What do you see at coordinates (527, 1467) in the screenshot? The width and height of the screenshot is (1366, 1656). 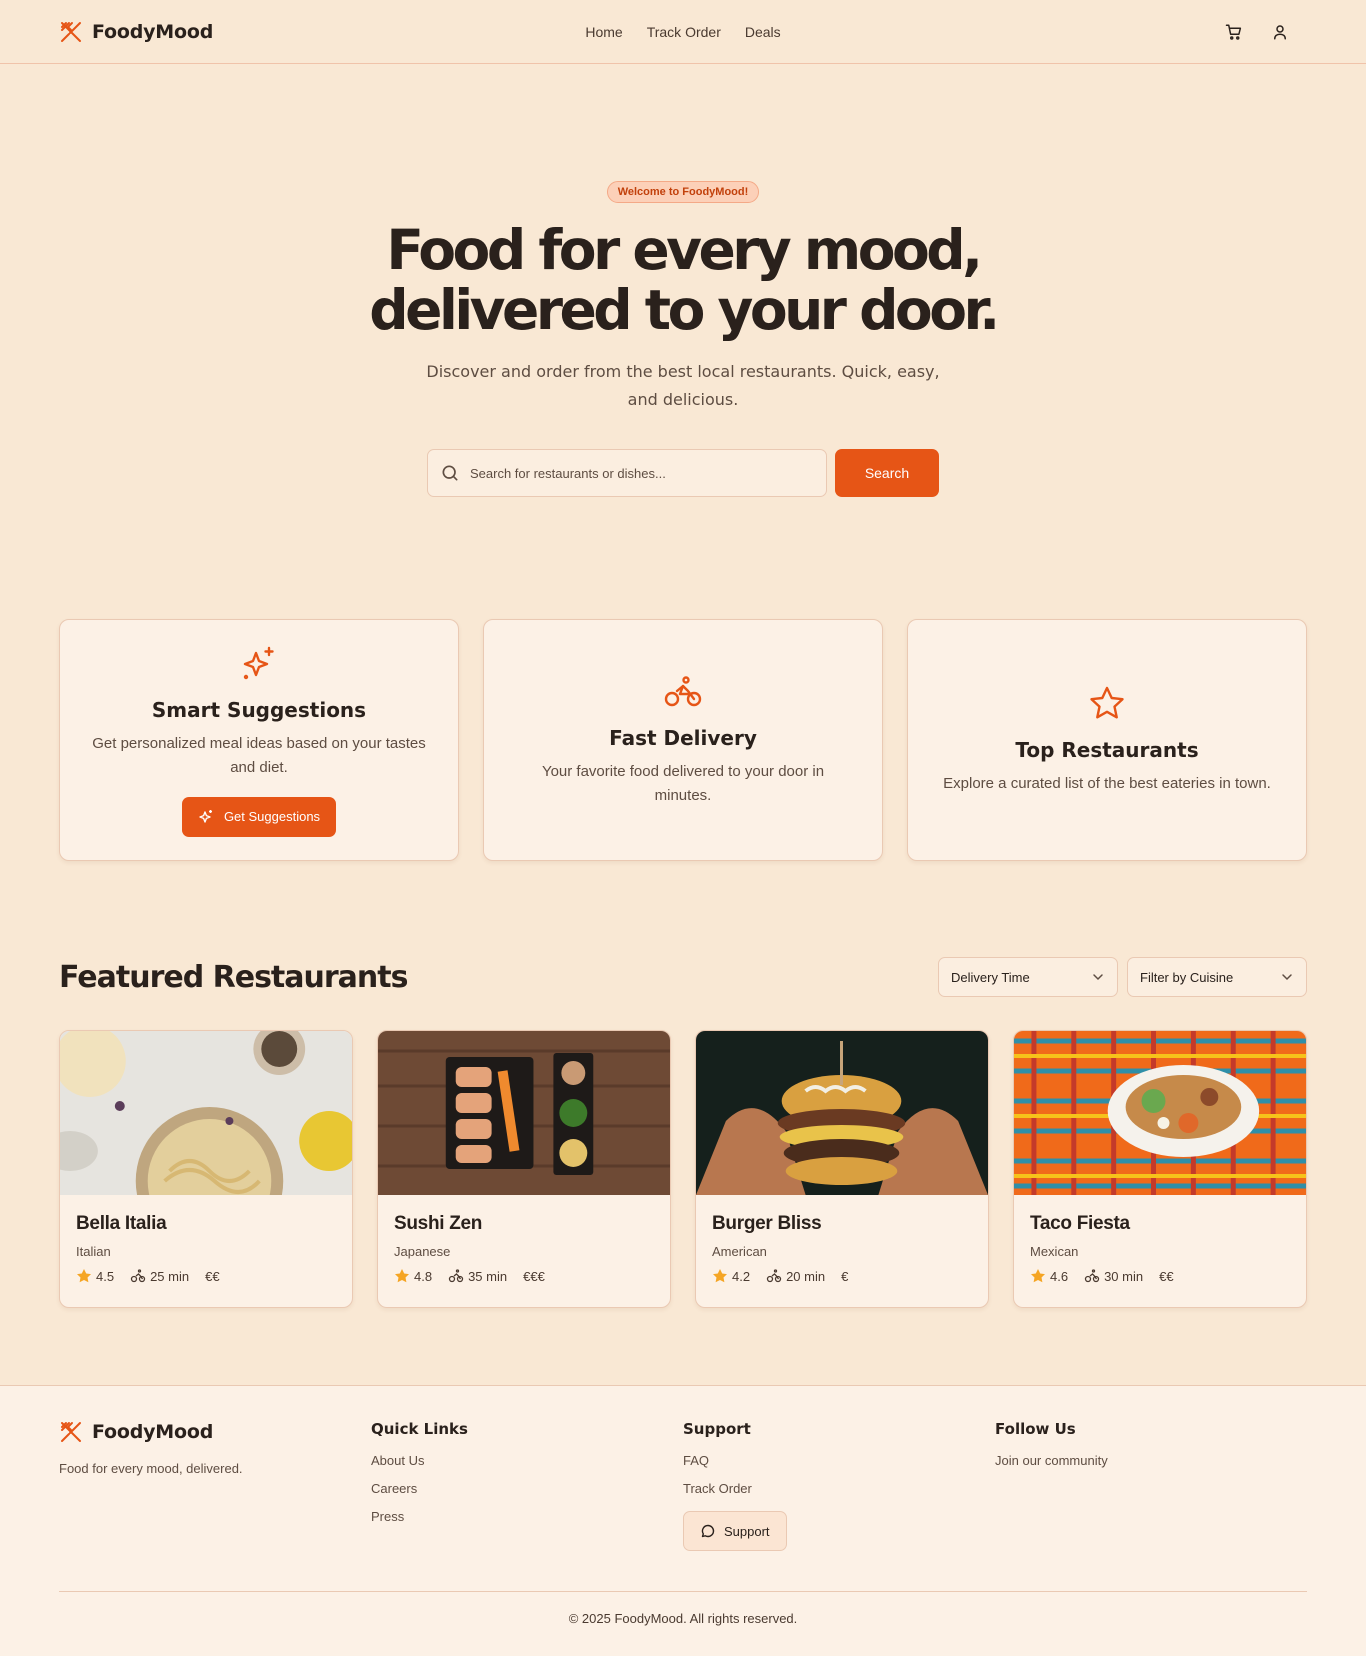 I see `footer-link-about-us: About Us` at bounding box center [527, 1467].